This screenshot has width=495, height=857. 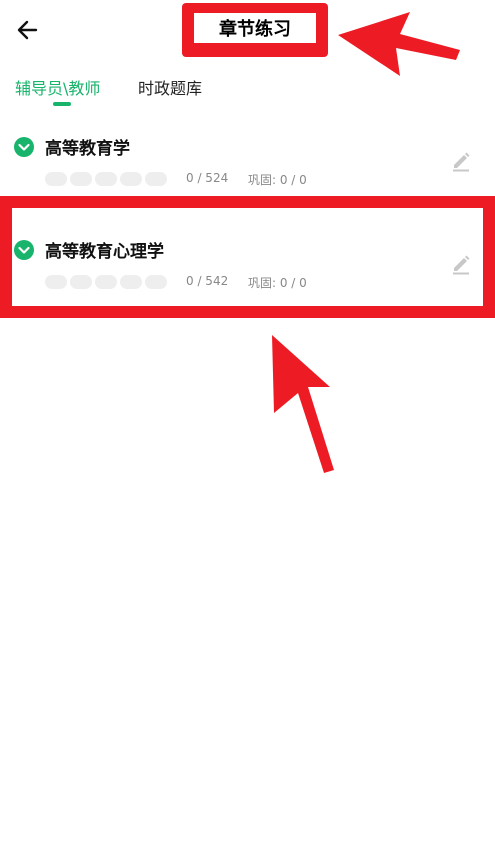 What do you see at coordinates (87, 149) in the screenshot?
I see `chapter-name: 高等教育学` at bounding box center [87, 149].